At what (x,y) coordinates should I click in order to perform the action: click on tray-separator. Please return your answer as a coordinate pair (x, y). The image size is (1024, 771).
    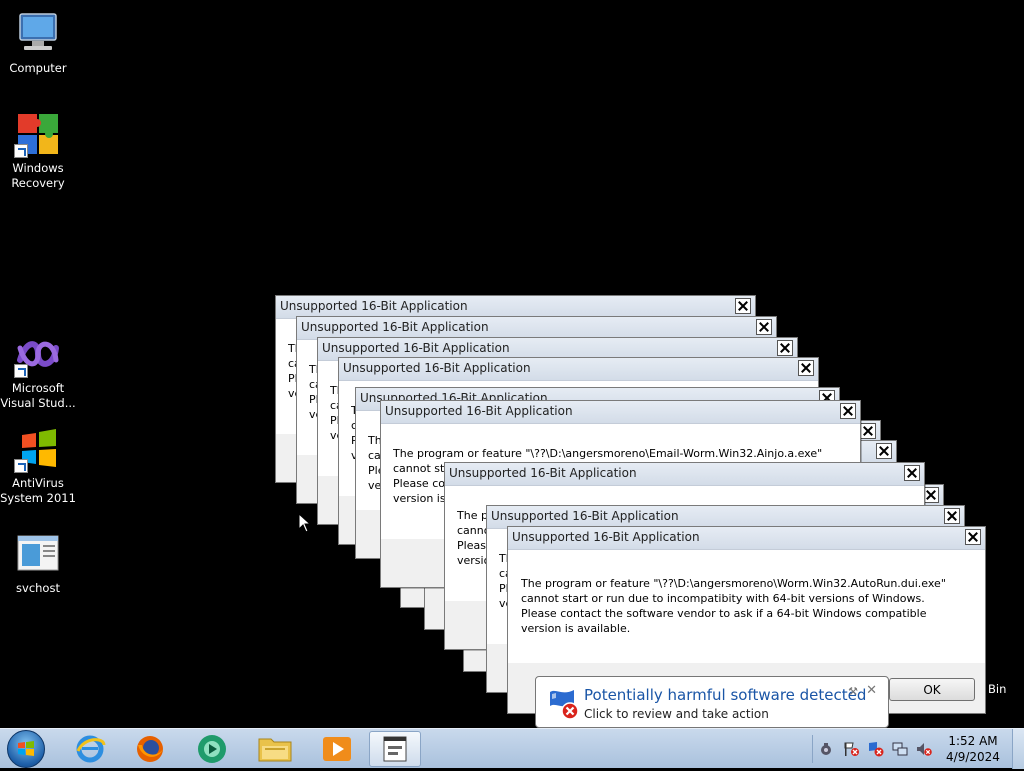
    Looking at the image, I should click on (812, 749).